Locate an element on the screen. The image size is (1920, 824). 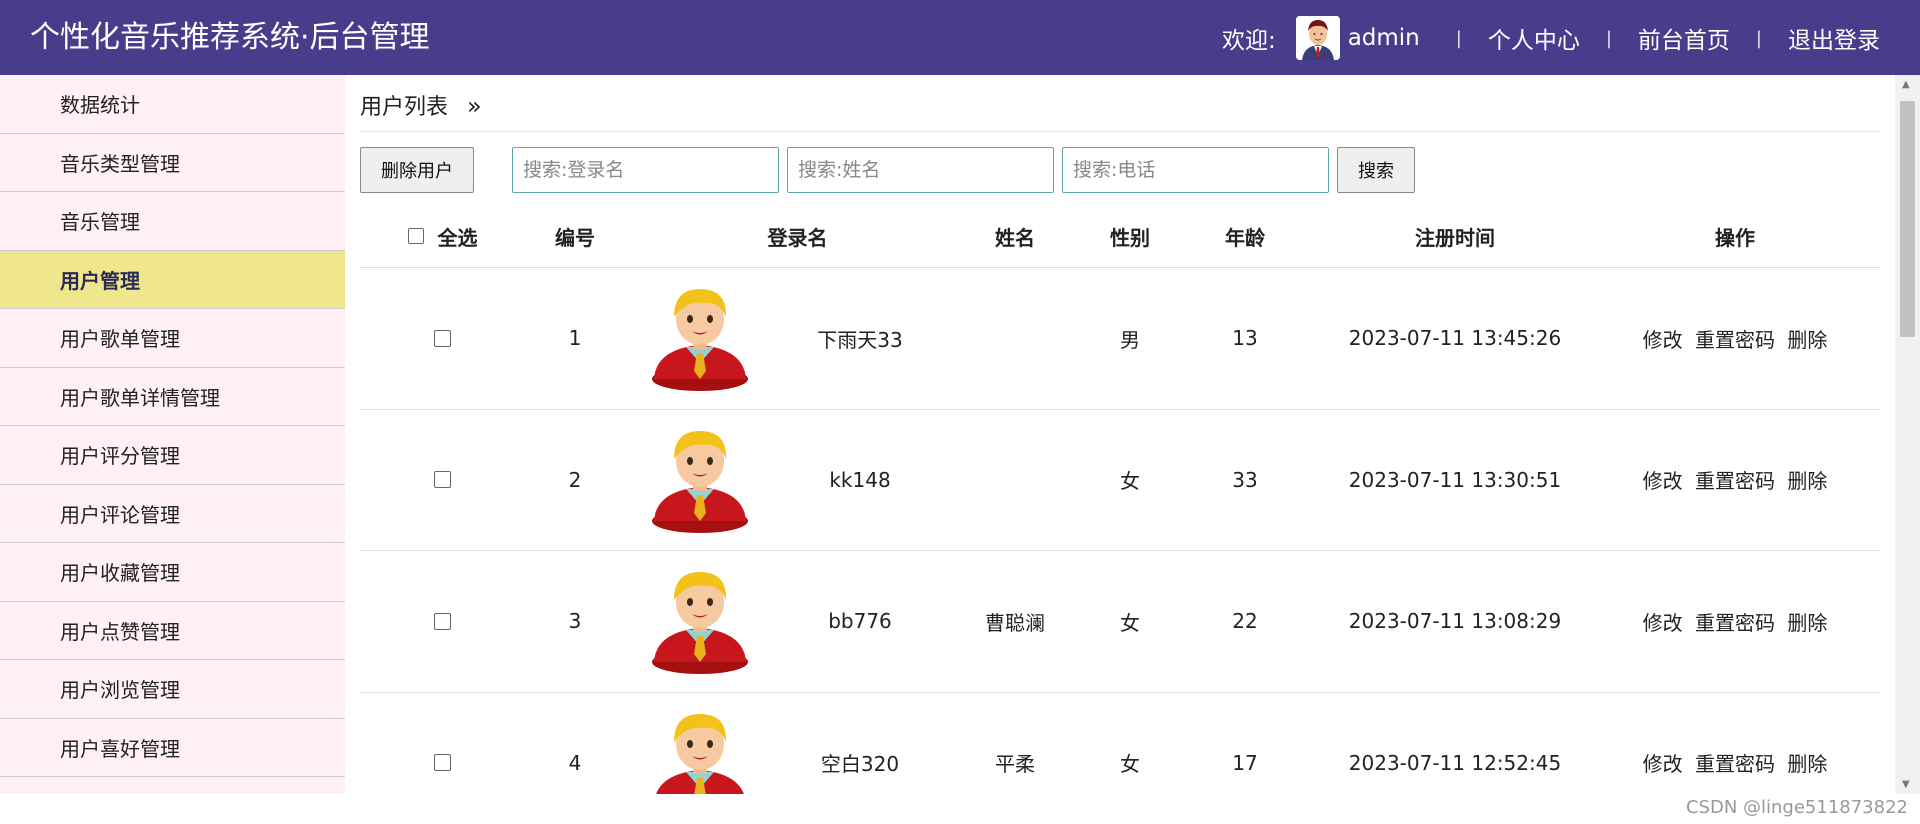
row-login-cell: bb776 is located at coordinates (797, 621).